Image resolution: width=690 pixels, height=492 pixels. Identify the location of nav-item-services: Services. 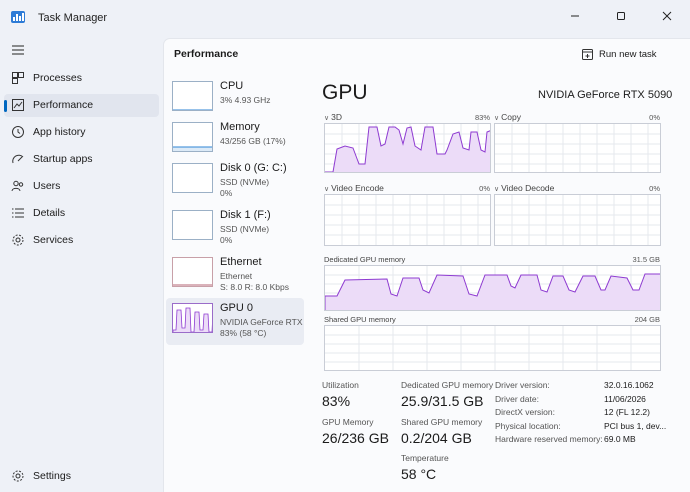
(81, 240).